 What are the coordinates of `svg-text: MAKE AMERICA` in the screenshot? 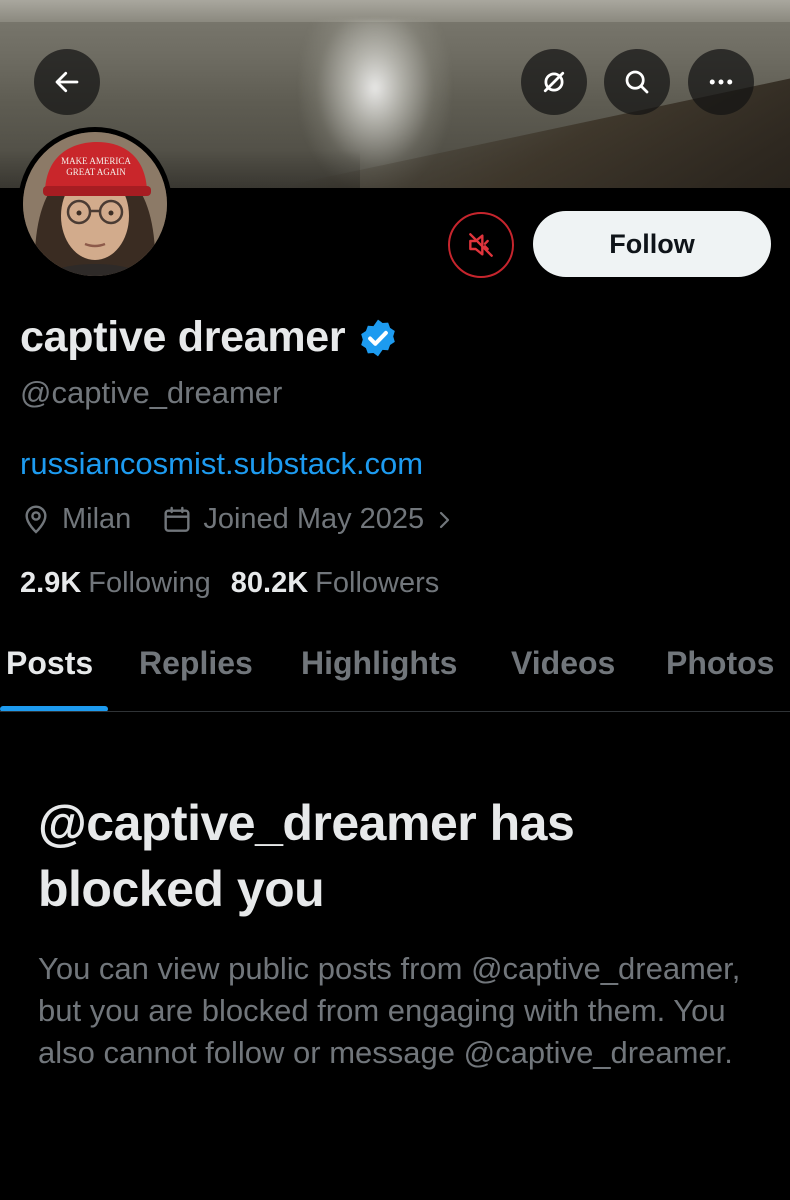 It's located at (96, 161).